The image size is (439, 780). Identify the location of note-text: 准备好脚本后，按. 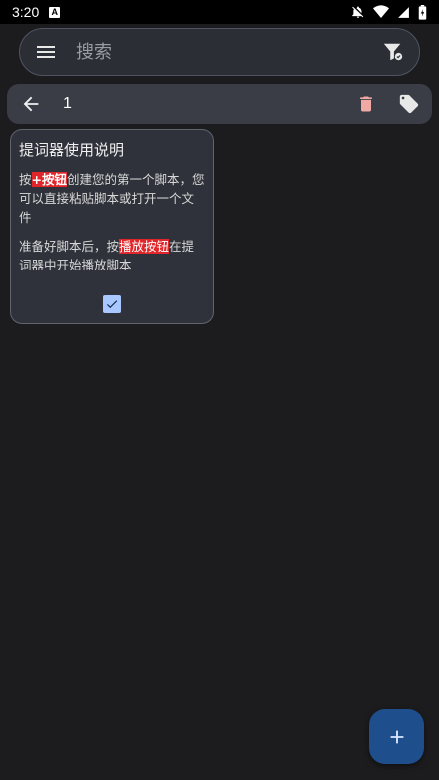
(69, 246).